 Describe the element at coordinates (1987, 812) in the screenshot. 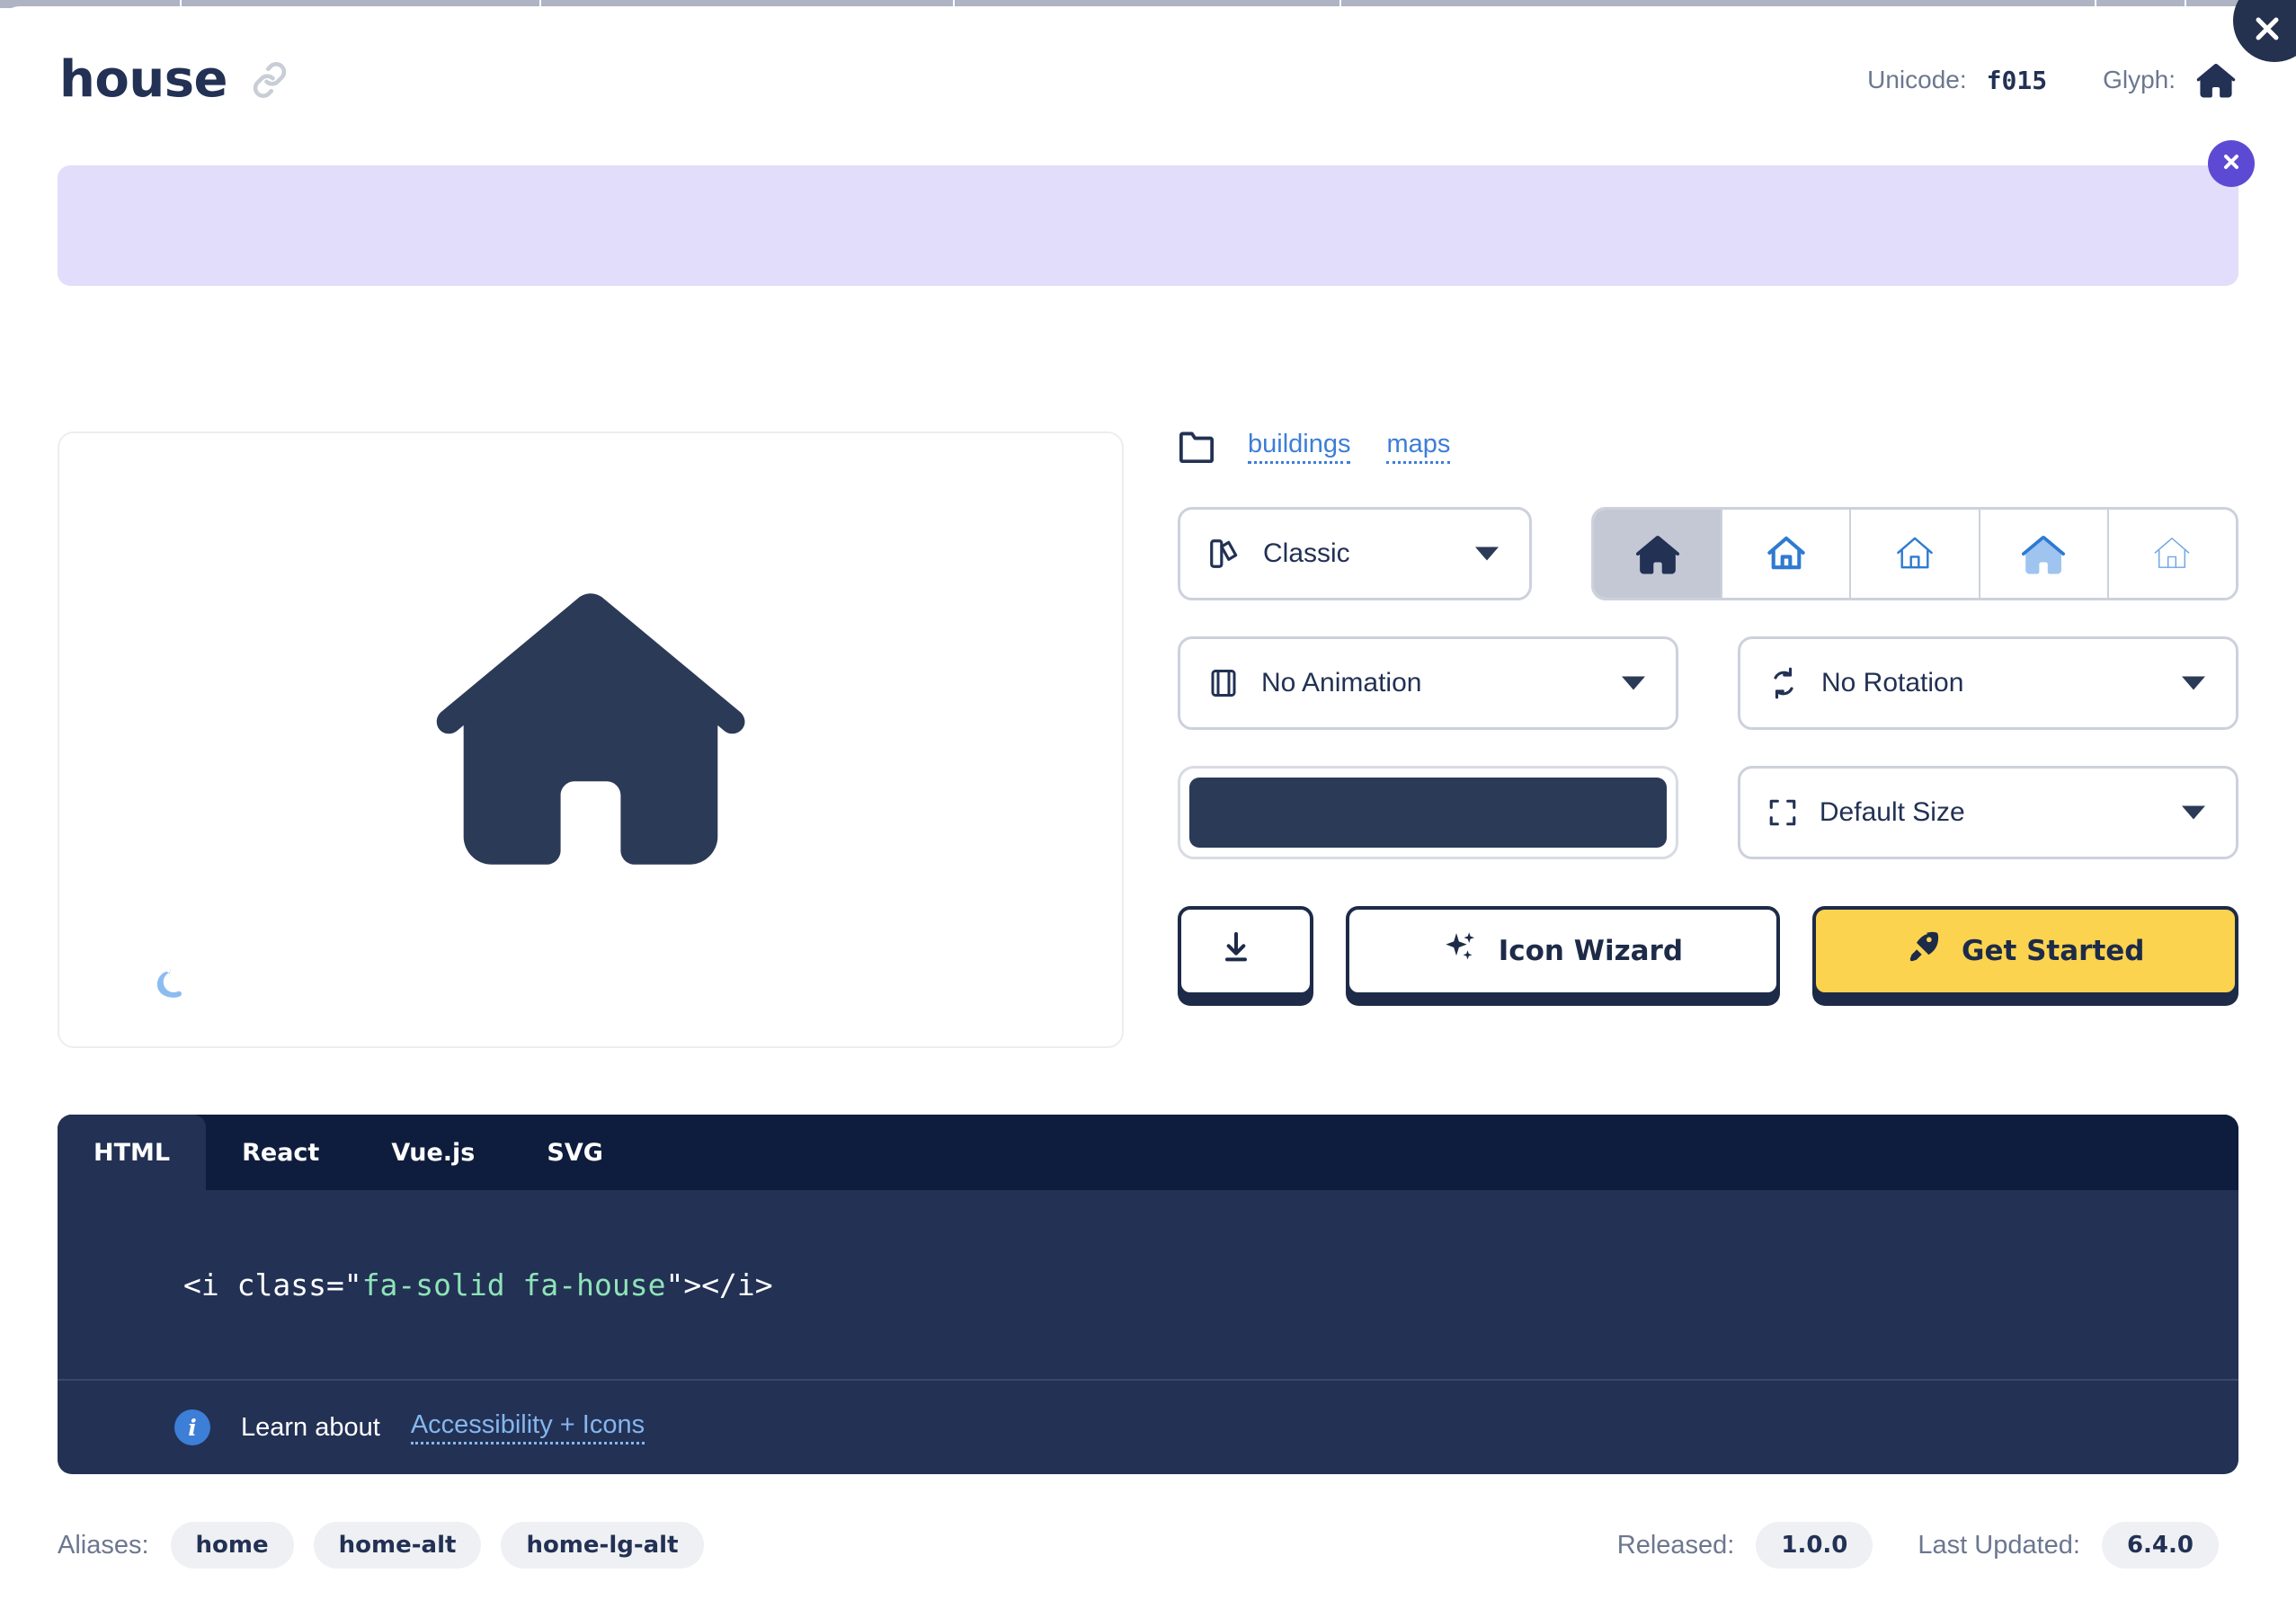

I see `size-select: Default Size` at that location.